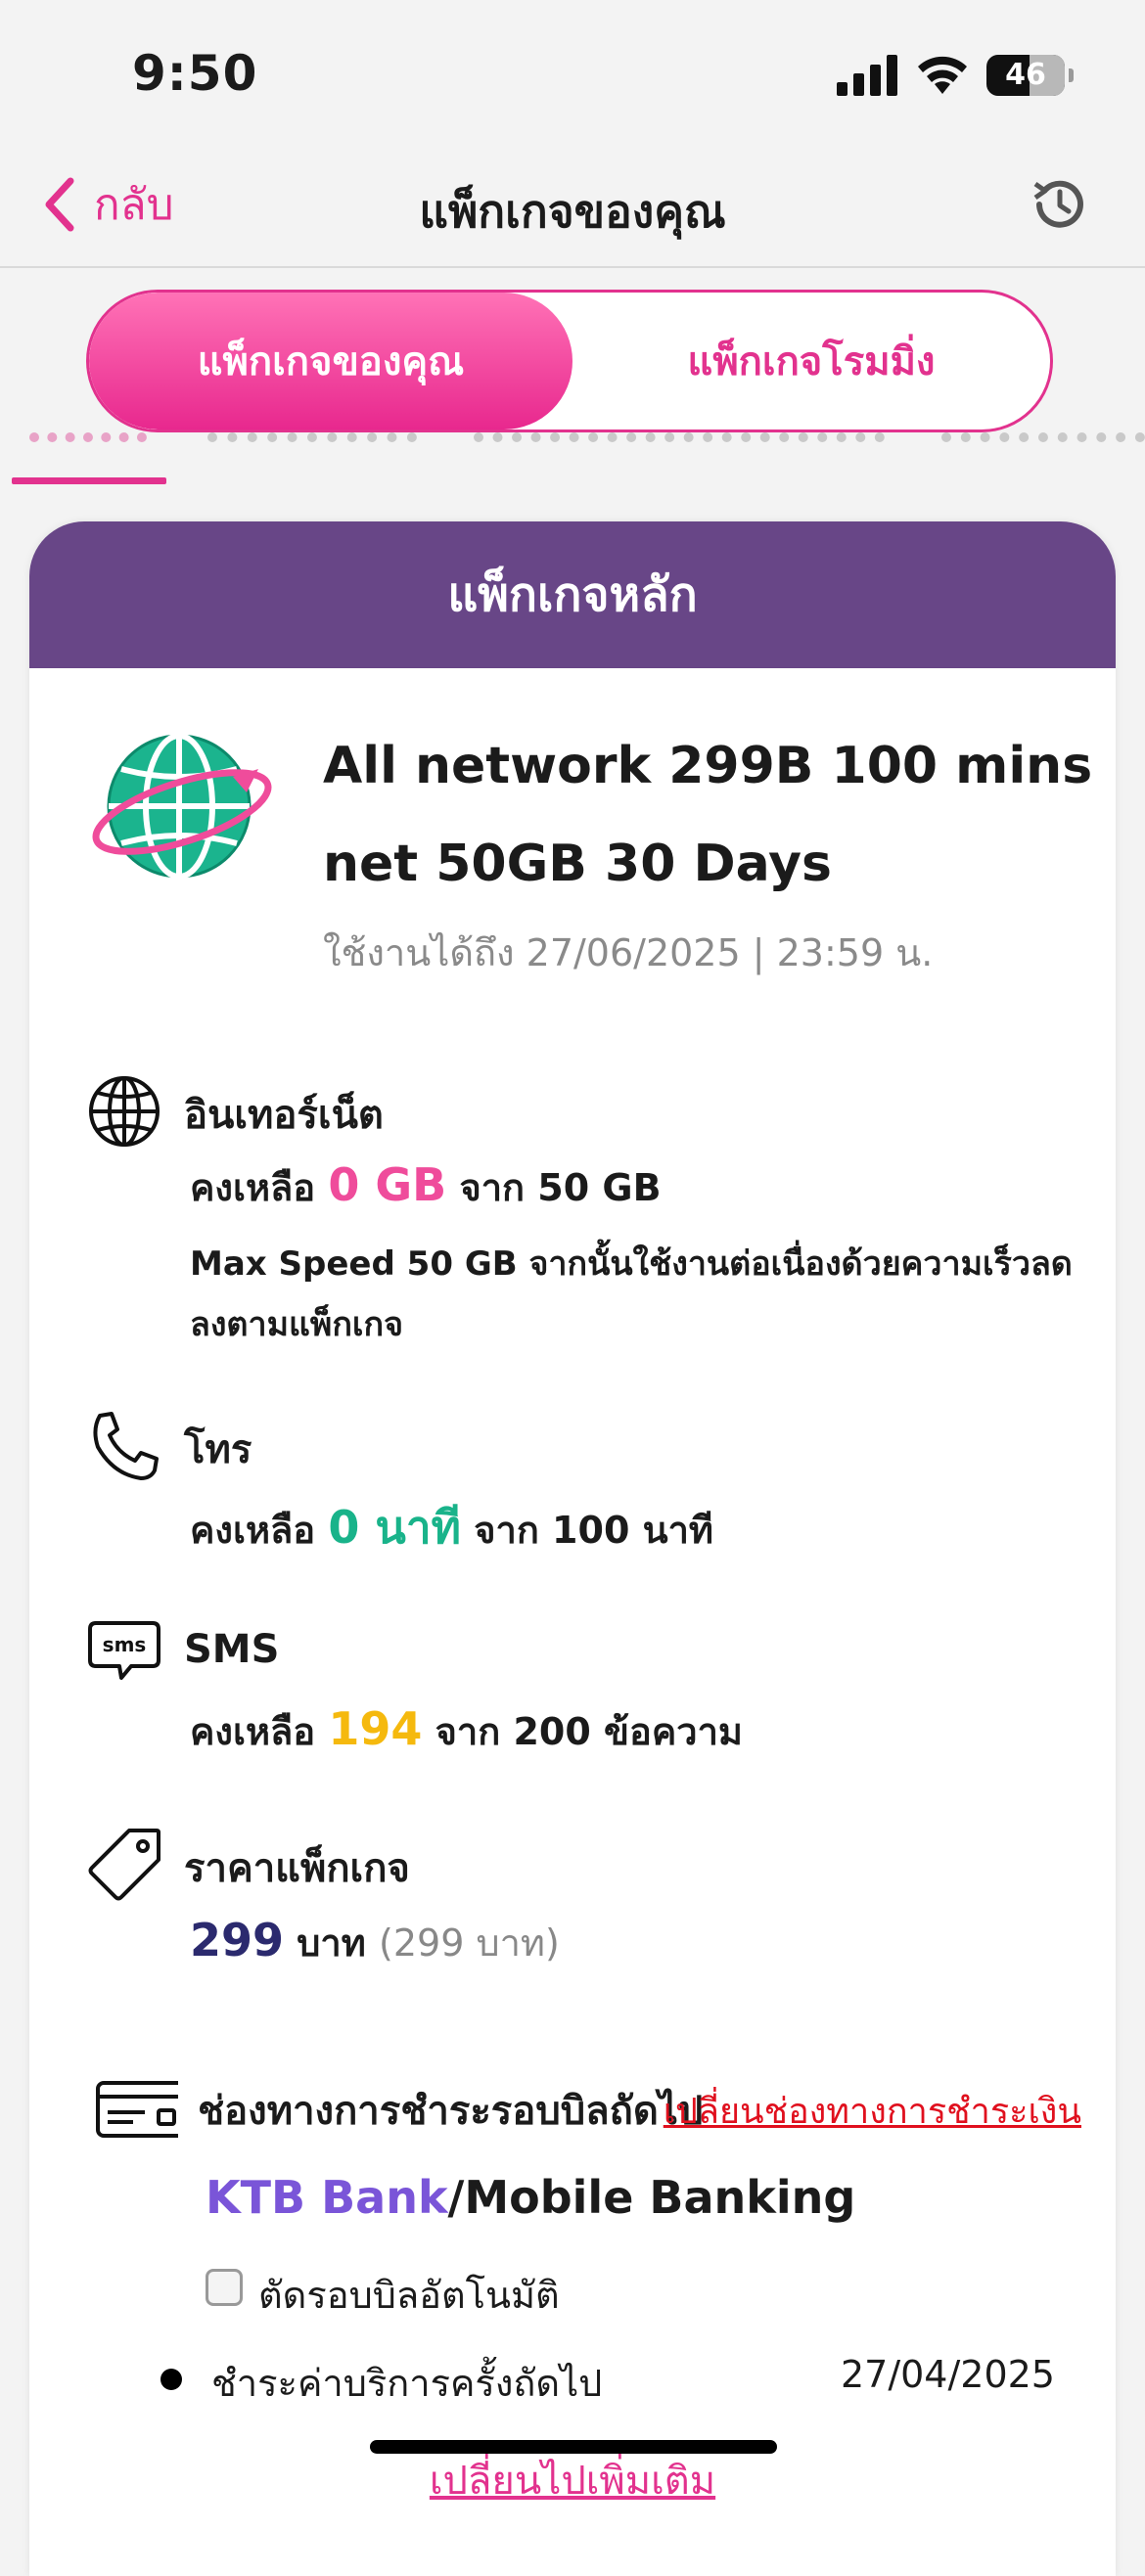 The width and height of the screenshot is (1145, 2576). What do you see at coordinates (124, 1865) in the screenshot?
I see `price-tag-icon` at bounding box center [124, 1865].